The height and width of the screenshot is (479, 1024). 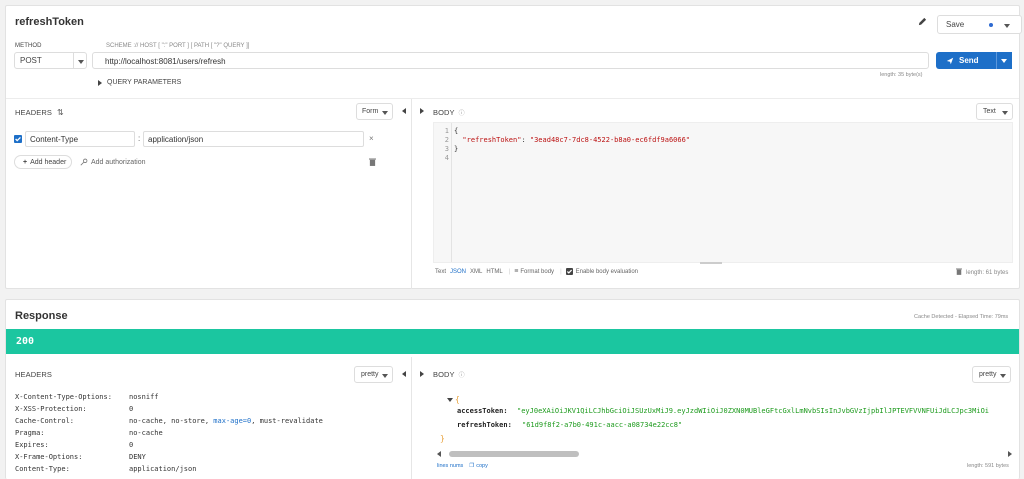 I want to click on response-header-name: Pragma:, so click(x=30, y=433).